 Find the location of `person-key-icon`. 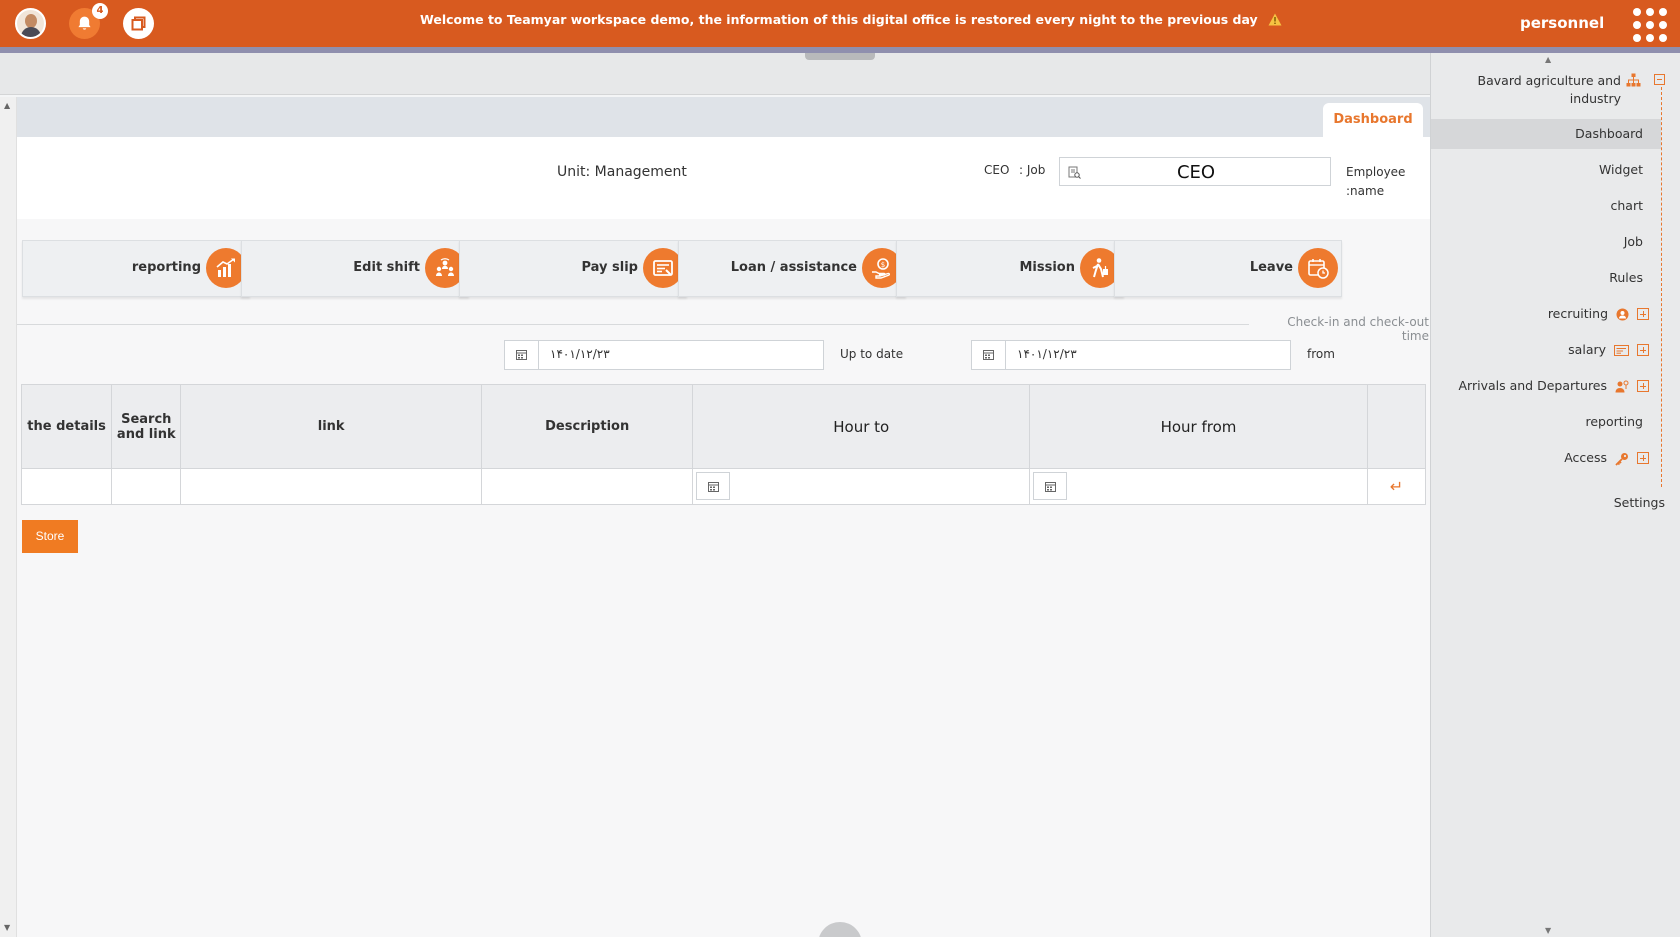

person-key-icon is located at coordinates (1622, 386).